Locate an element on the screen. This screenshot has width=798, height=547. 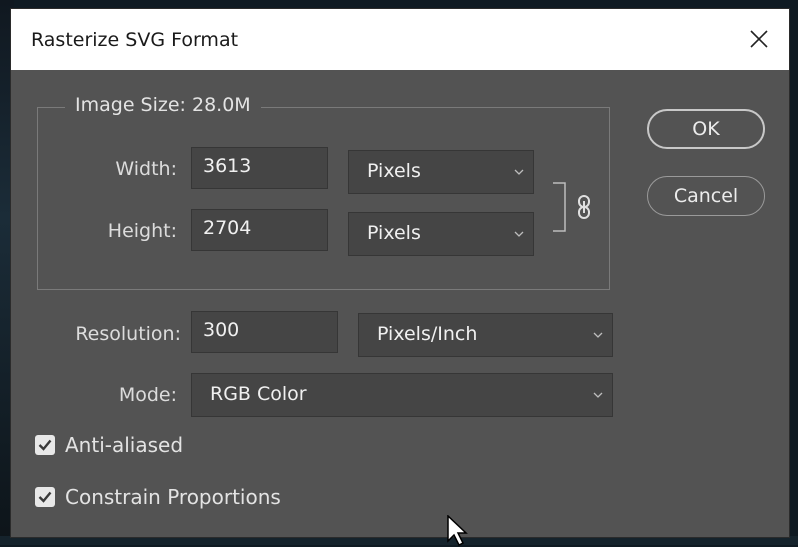
close-icon is located at coordinates (759, 39).